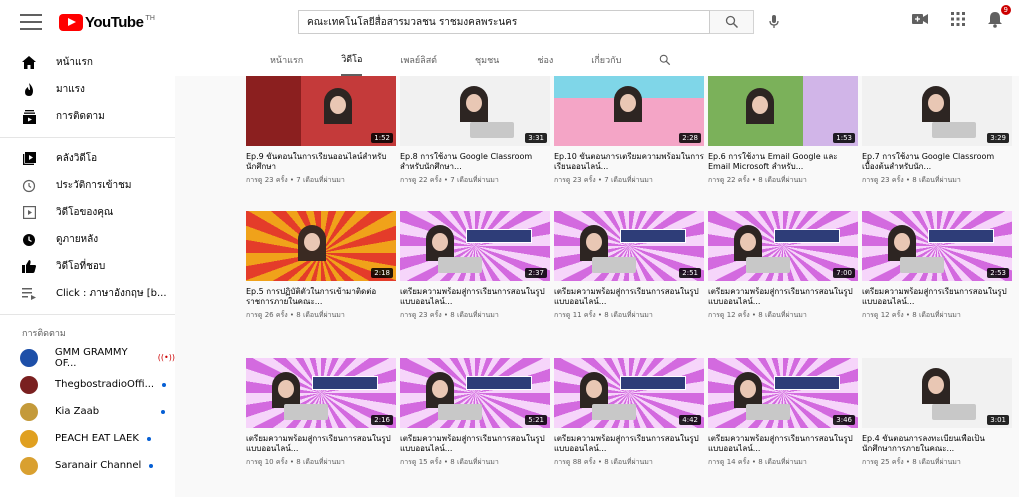 Image resolution: width=1019 pixels, height=497 pixels. I want to click on watch-later-icon, so click(29, 240).